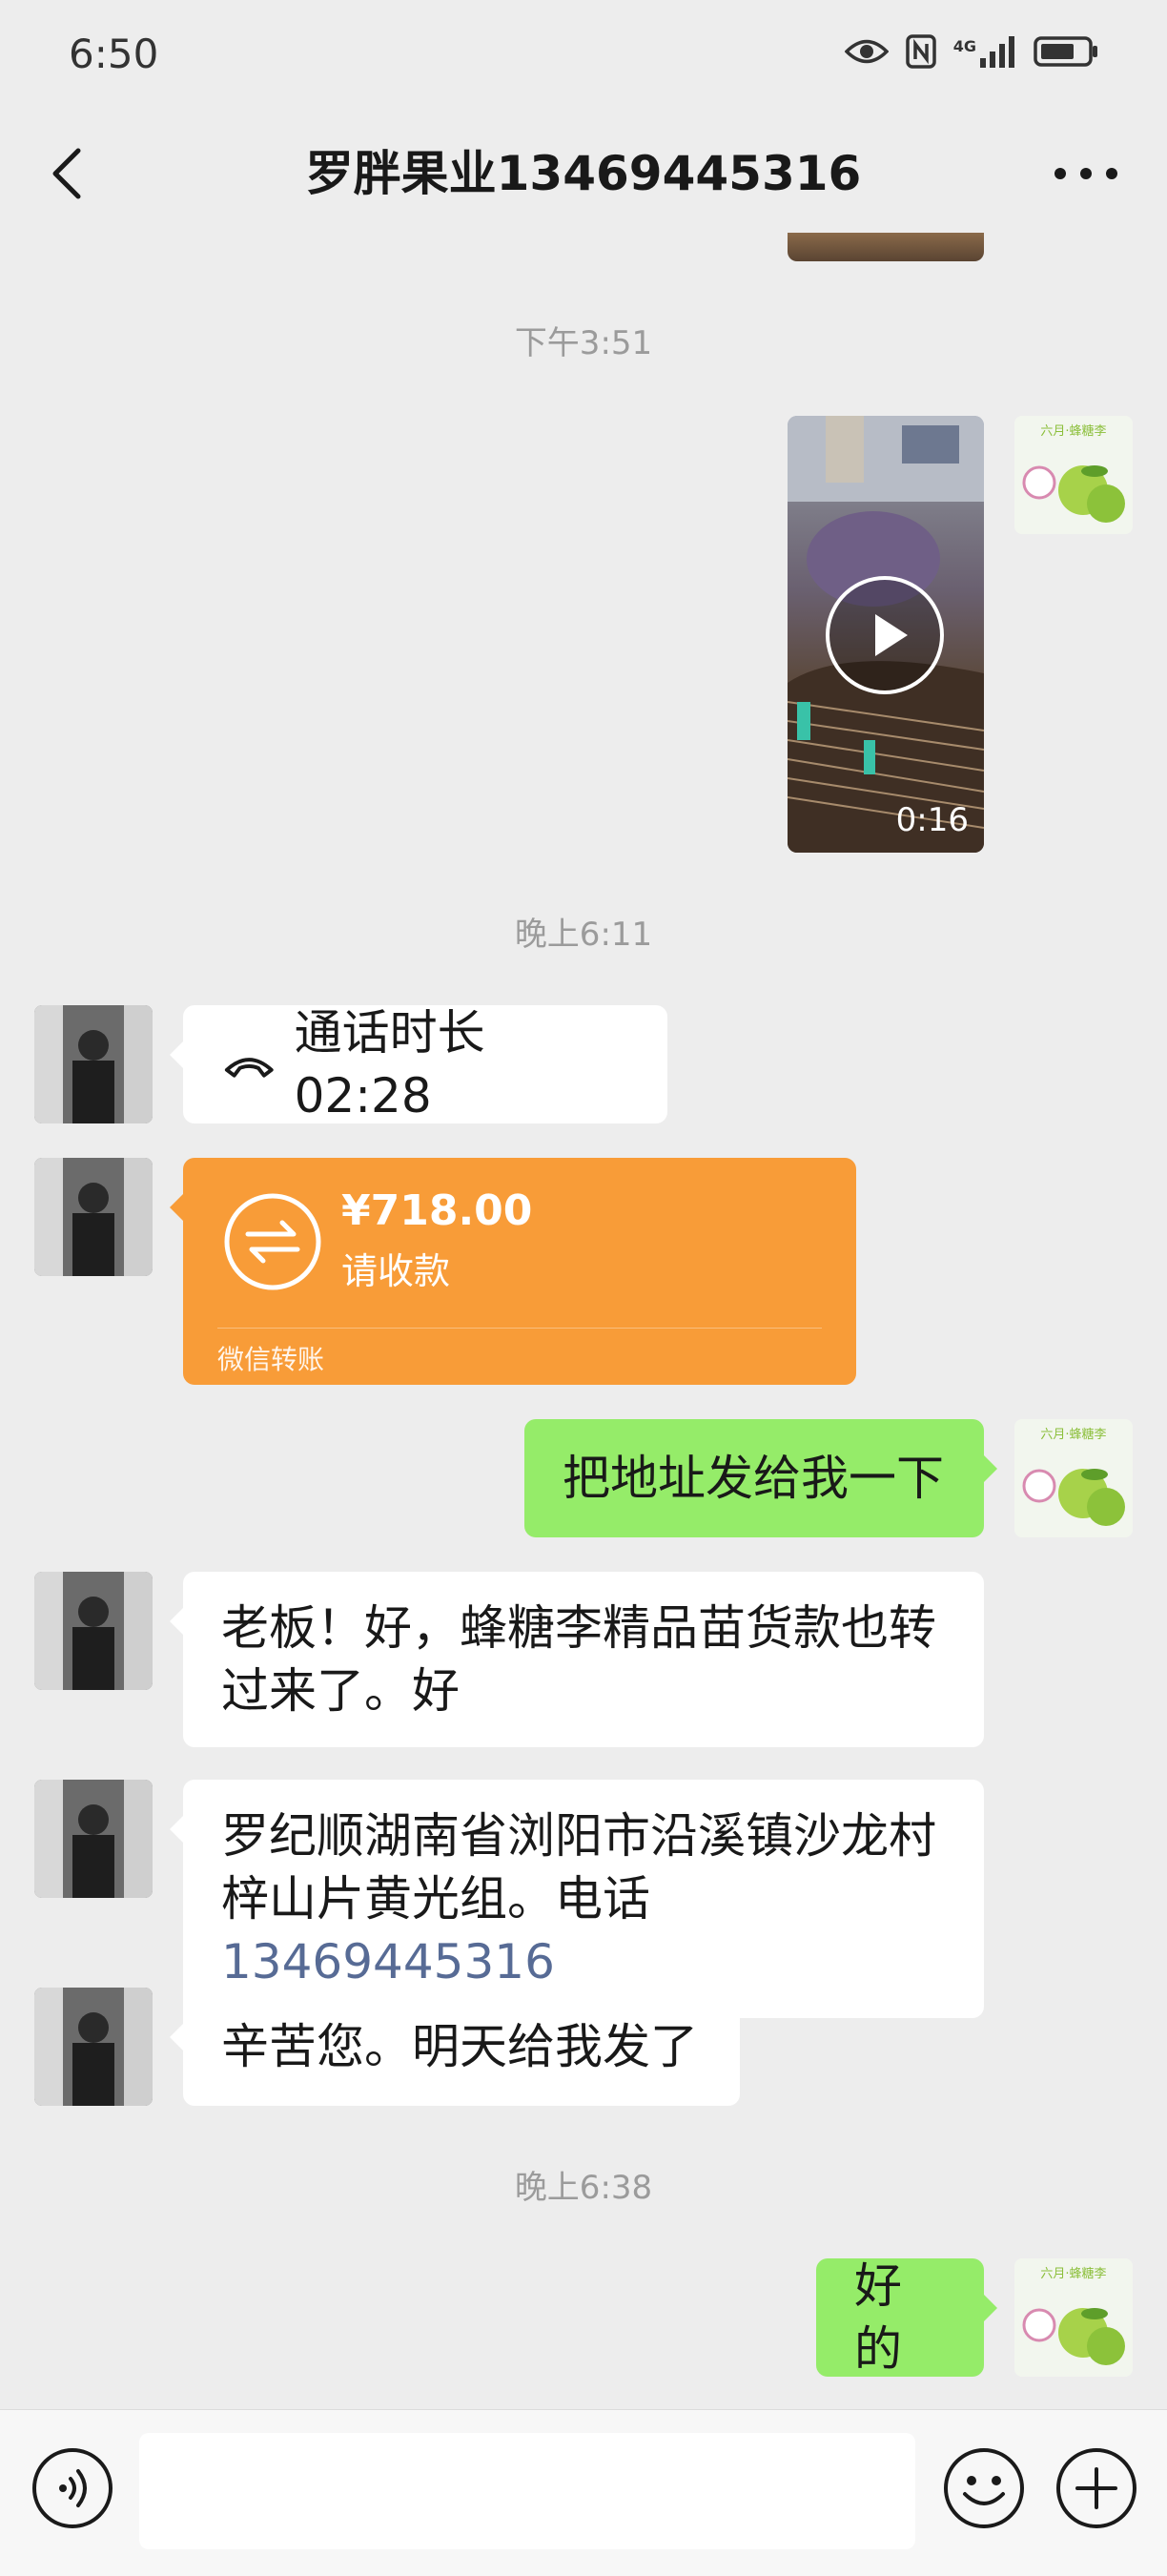 The image size is (1167, 2576). I want to click on plus-icon, so click(1096, 2488).